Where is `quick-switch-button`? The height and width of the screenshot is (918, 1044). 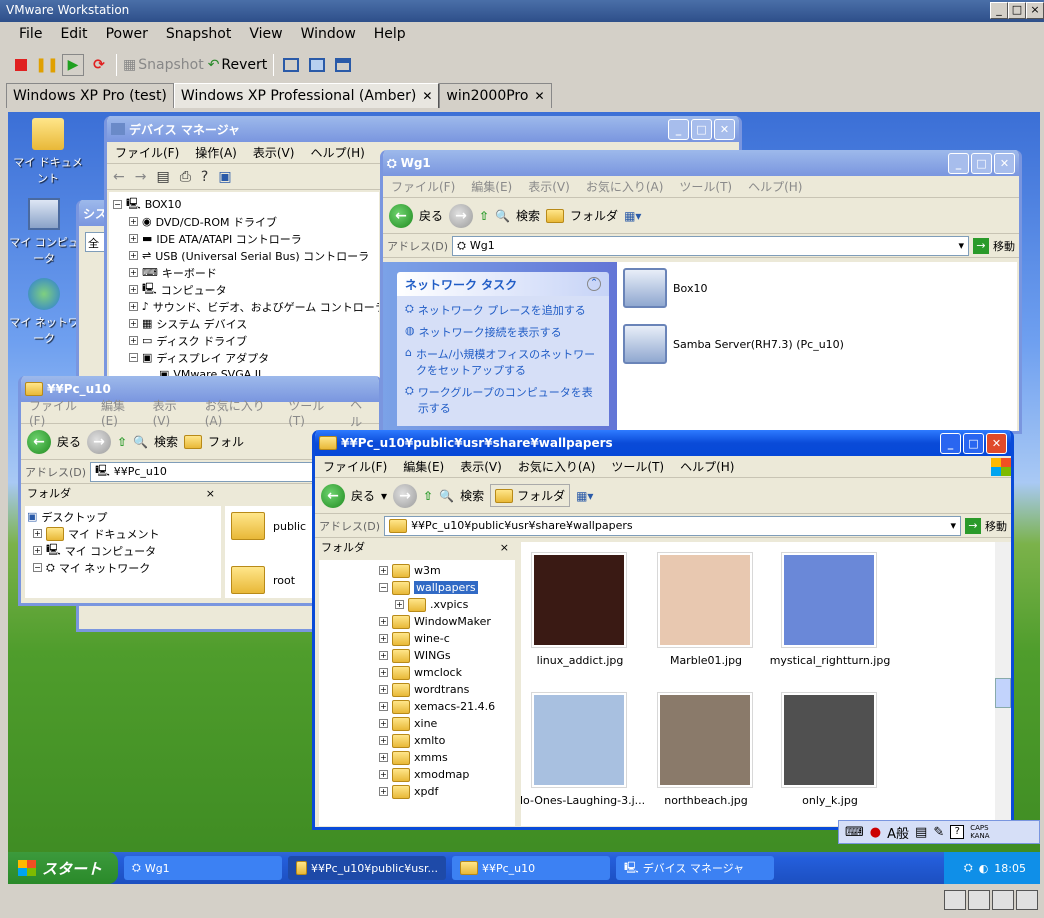
quick-switch-button is located at coordinates (291, 65).